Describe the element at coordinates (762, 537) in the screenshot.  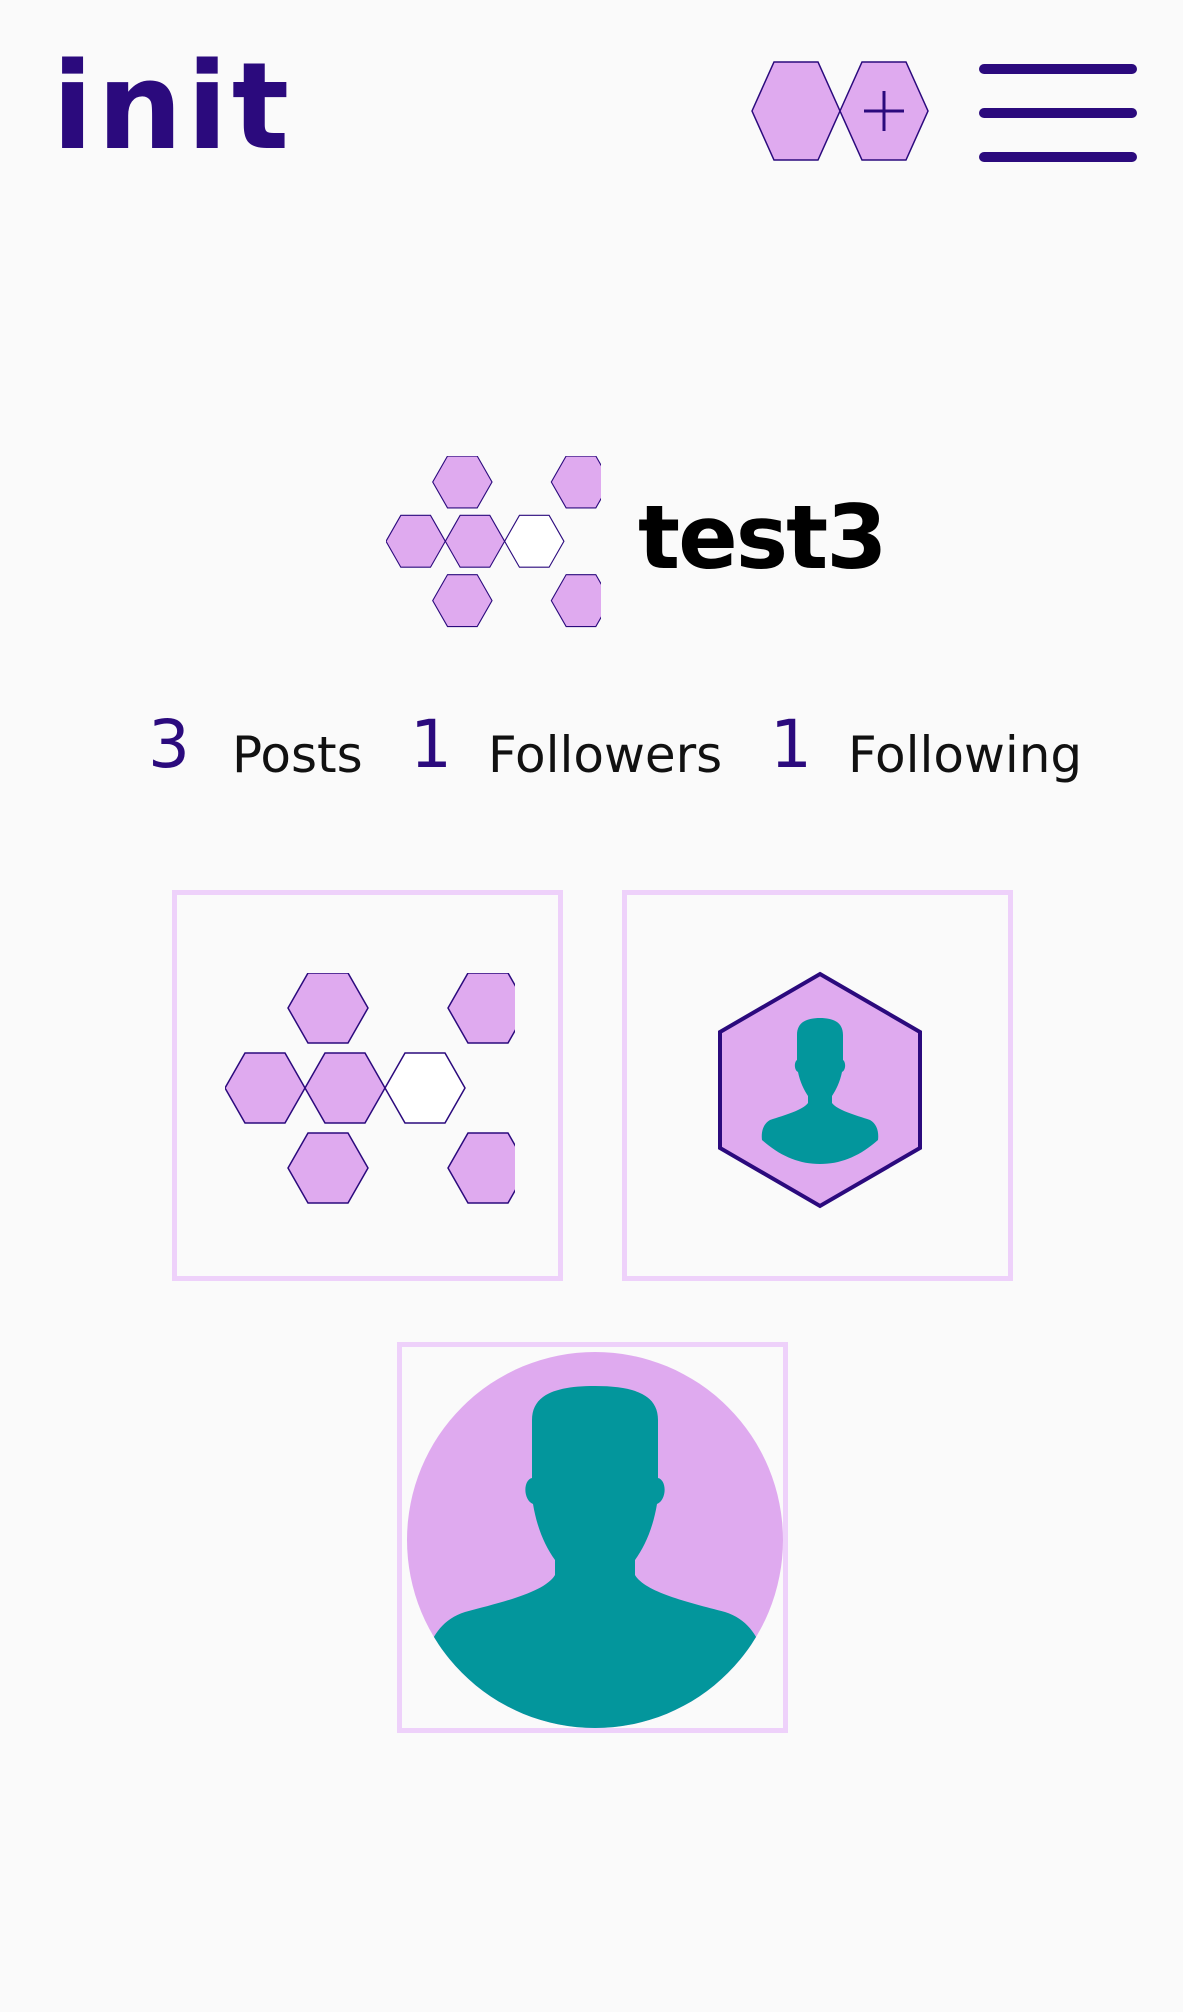
I see `profile-username: test3` at that location.